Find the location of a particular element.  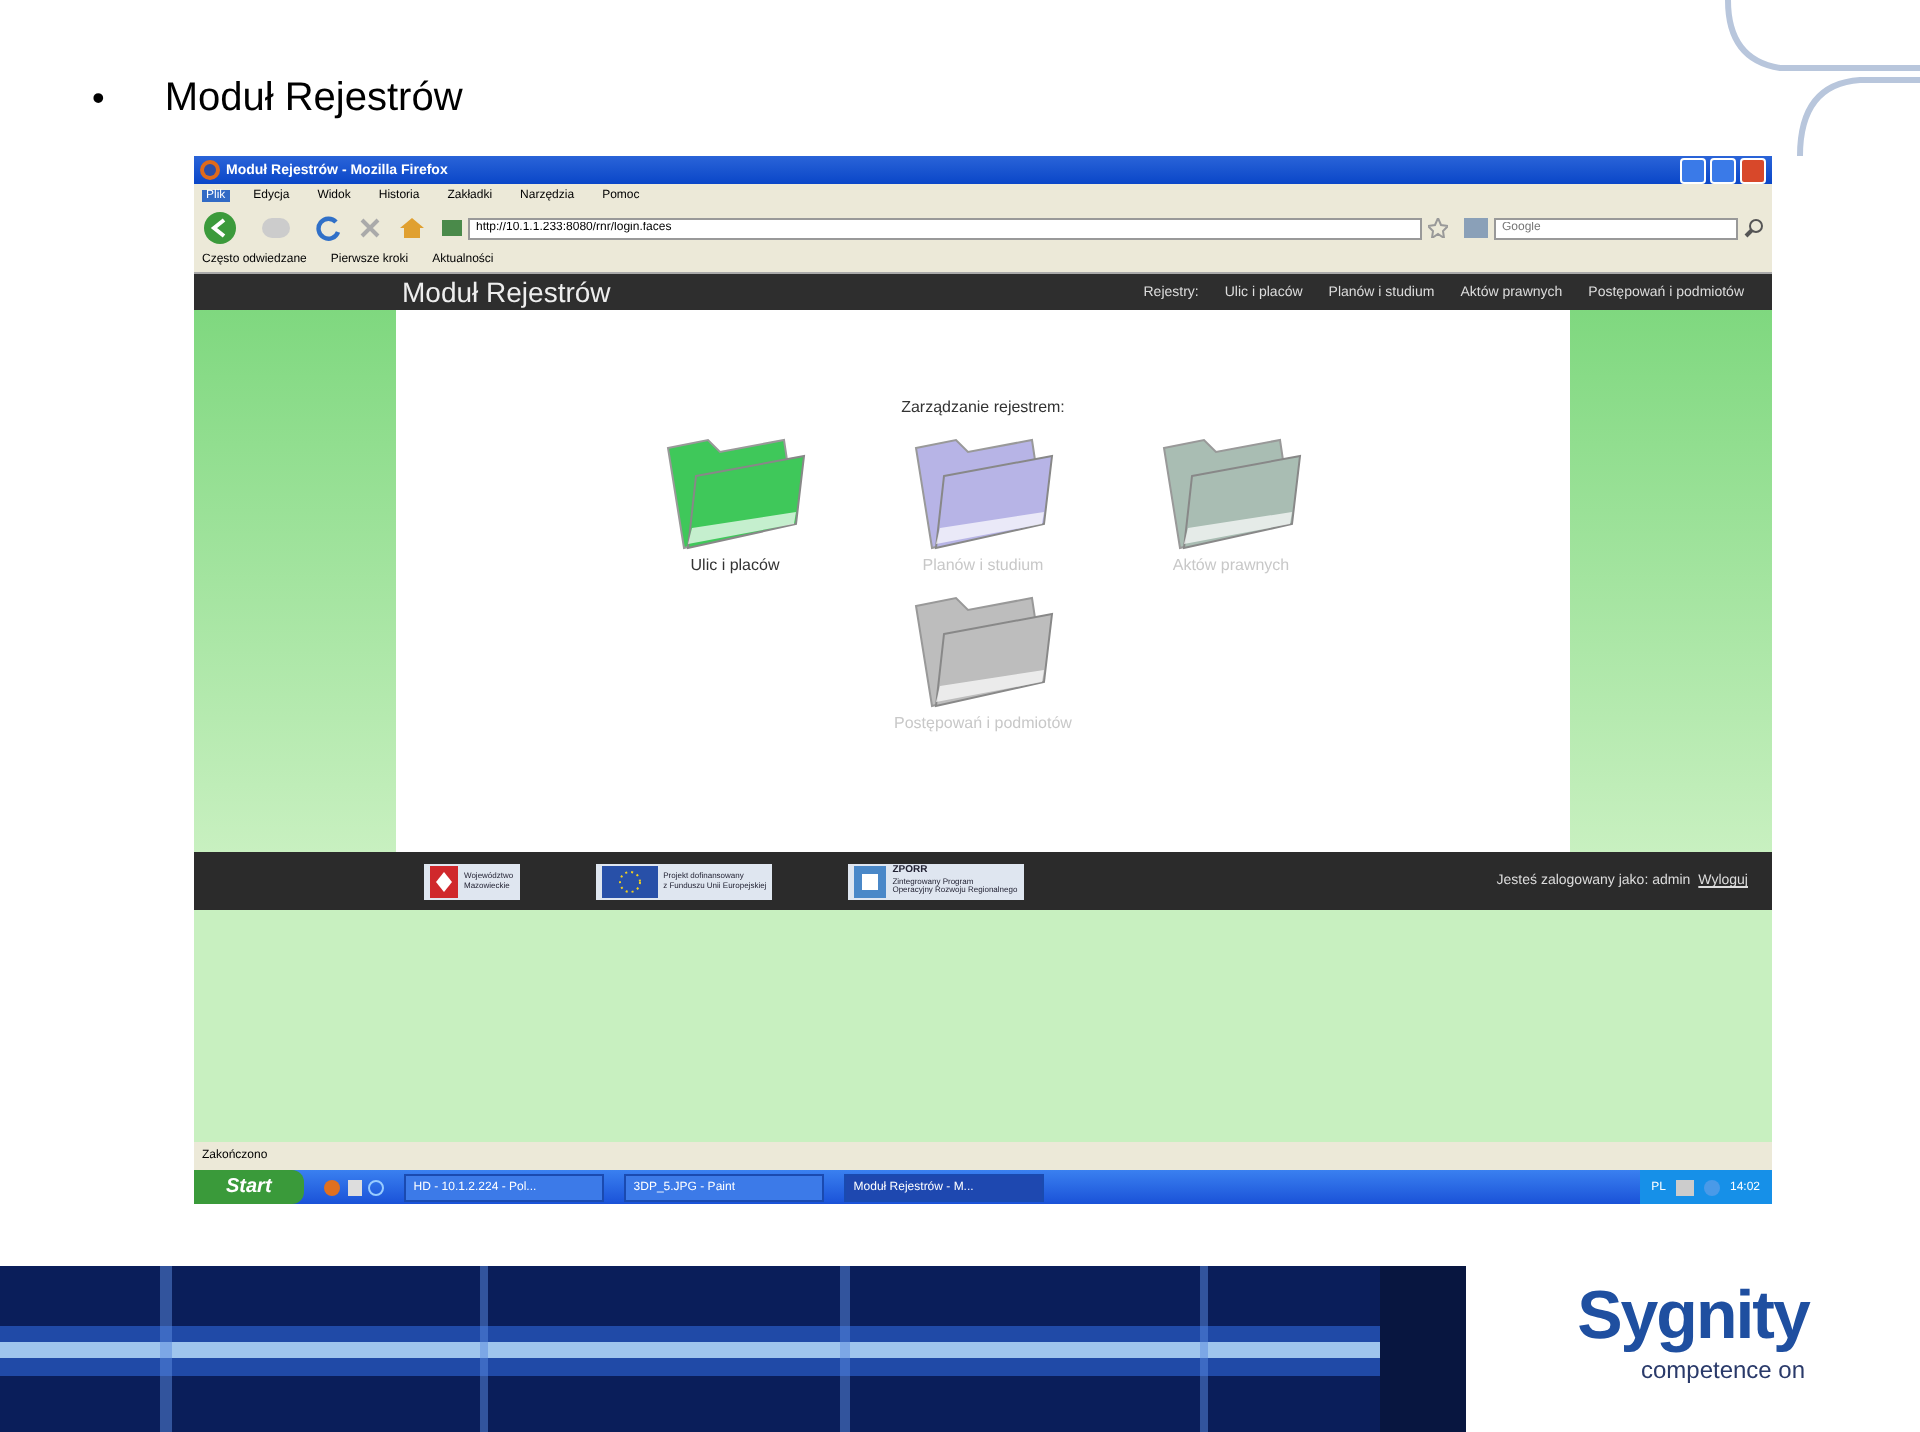

search-icon is located at coordinates (1754, 228).